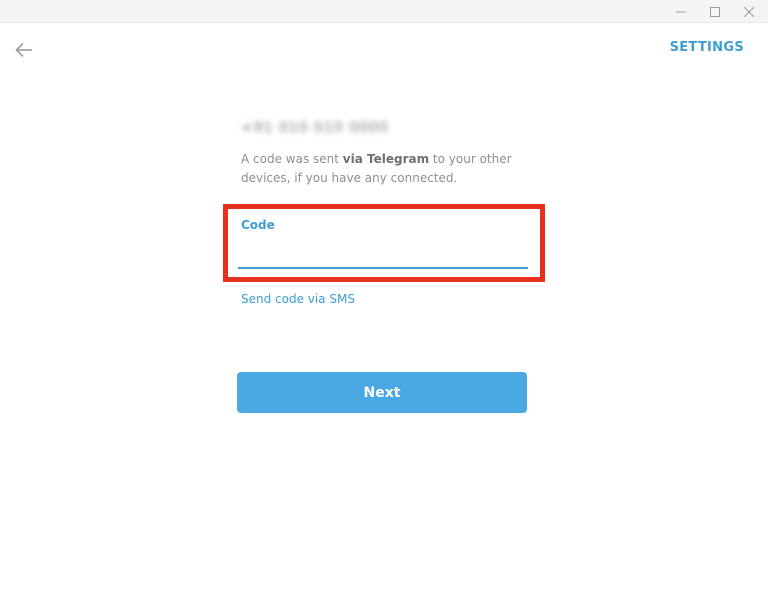 Image resolution: width=768 pixels, height=599 pixels. I want to click on close-button, so click(749, 11).